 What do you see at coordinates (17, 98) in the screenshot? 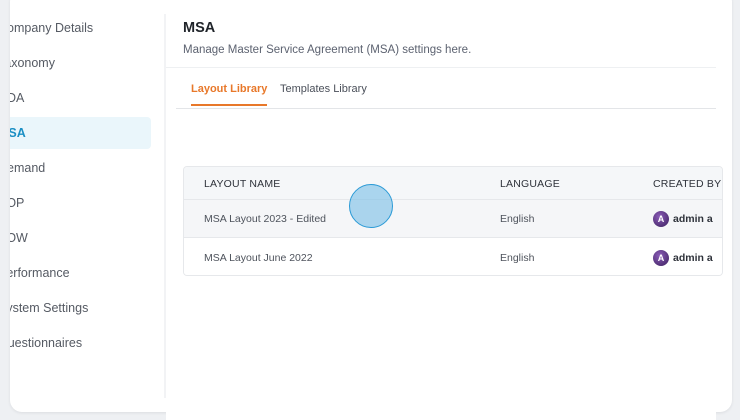
I see `sidebar-item-label: DDA` at bounding box center [17, 98].